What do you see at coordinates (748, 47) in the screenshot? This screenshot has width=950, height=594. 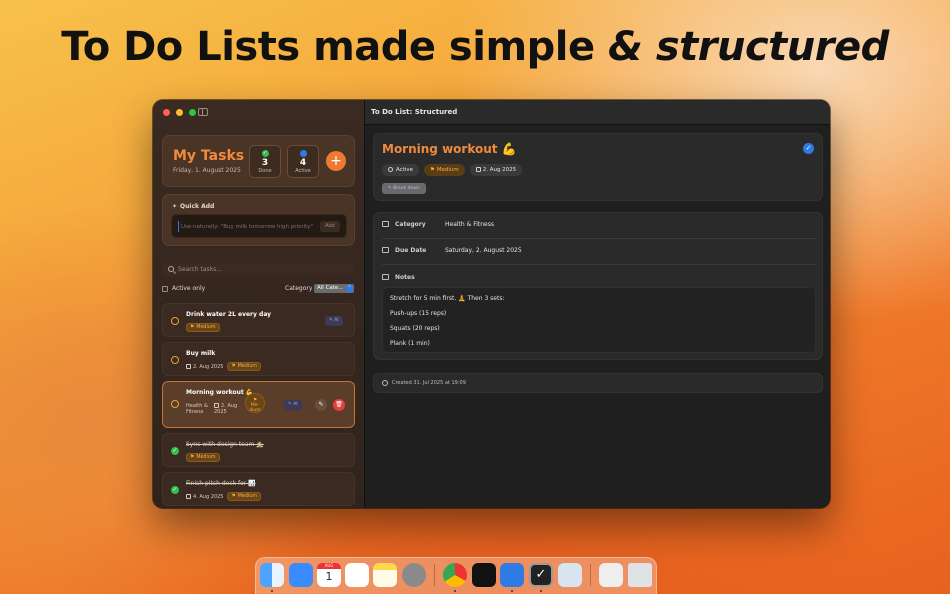 I see `headline-italic: & structured` at bounding box center [748, 47].